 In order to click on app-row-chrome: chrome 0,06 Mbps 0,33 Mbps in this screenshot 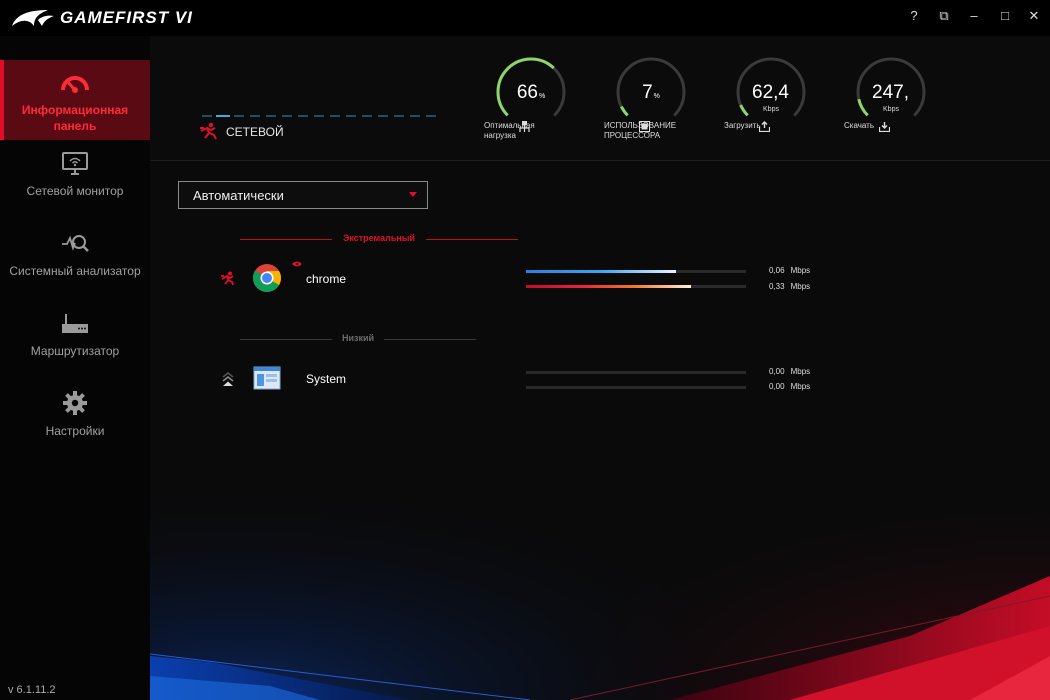, I will do `click(520, 281)`.